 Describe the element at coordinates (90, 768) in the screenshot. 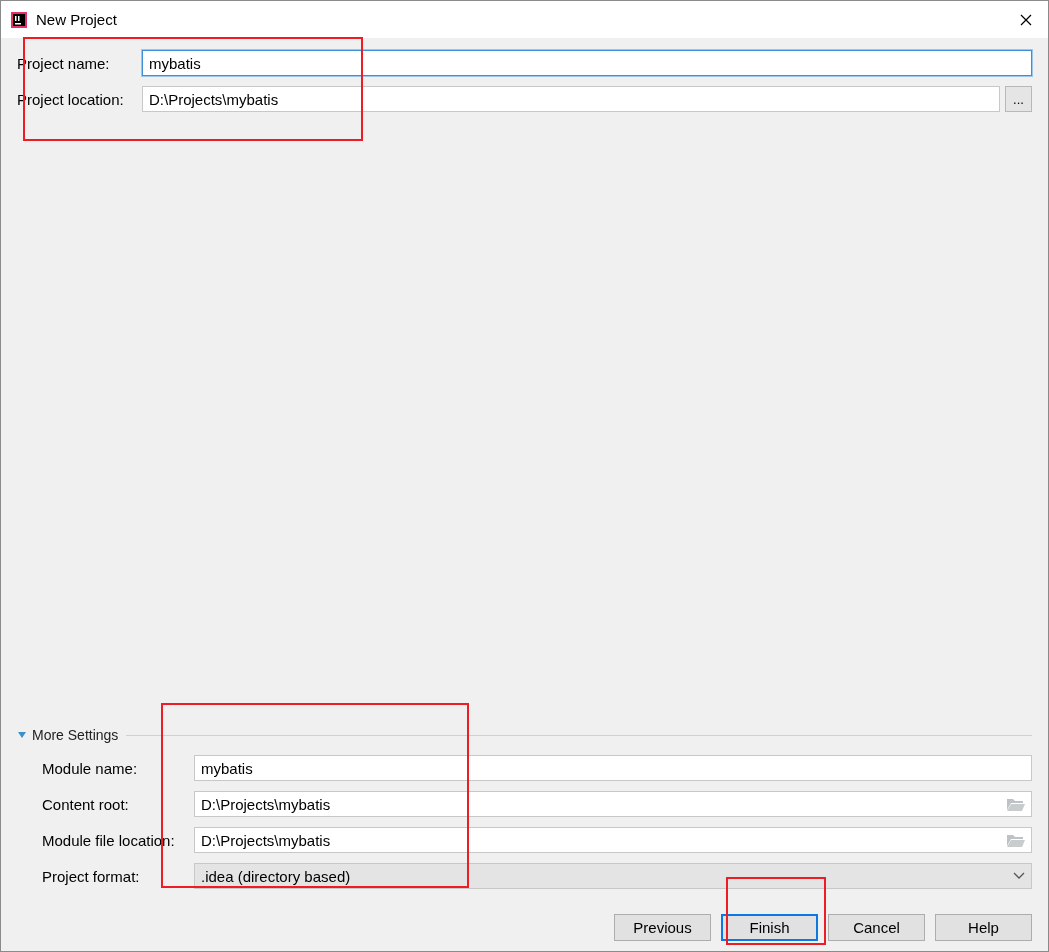

I see `field-label: Module name:` at that location.